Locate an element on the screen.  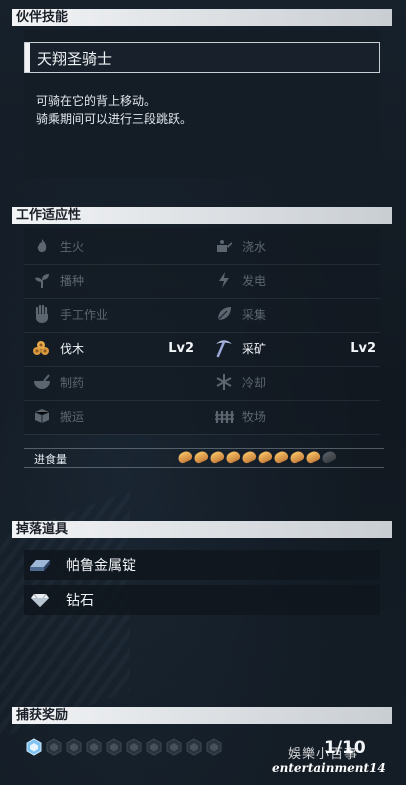
capture-reward-slots is located at coordinates (124, 747).